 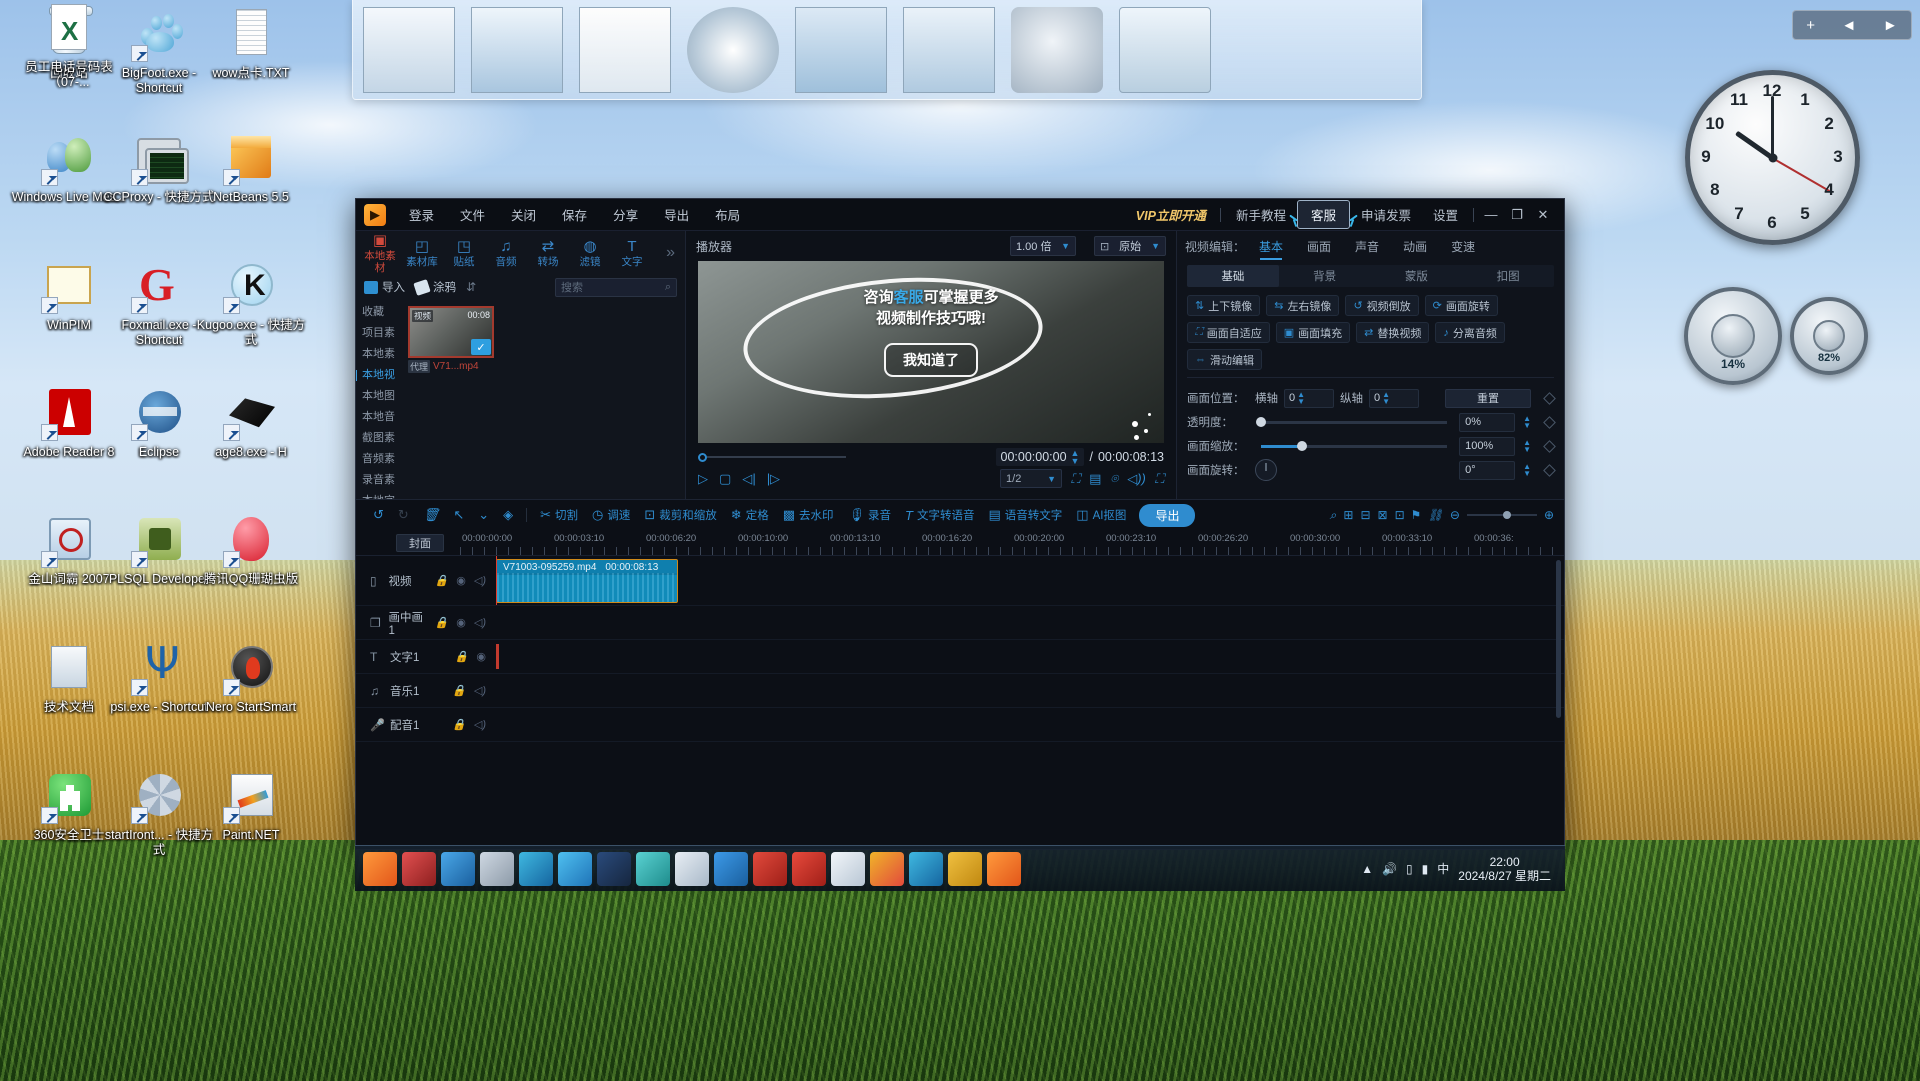 What do you see at coordinates (1261, 422) in the screenshot?
I see `opacity-slider-knob` at bounding box center [1261, 422].